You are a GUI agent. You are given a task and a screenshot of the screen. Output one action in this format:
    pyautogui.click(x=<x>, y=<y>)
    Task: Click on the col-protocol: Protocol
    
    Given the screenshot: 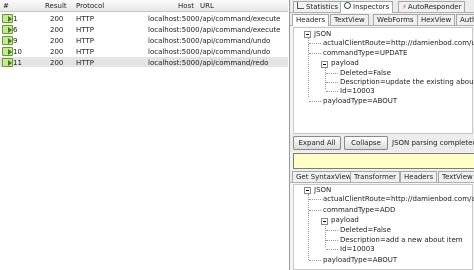 What is the action you would take?
    pyautogui.click(x=90, y=6)
    